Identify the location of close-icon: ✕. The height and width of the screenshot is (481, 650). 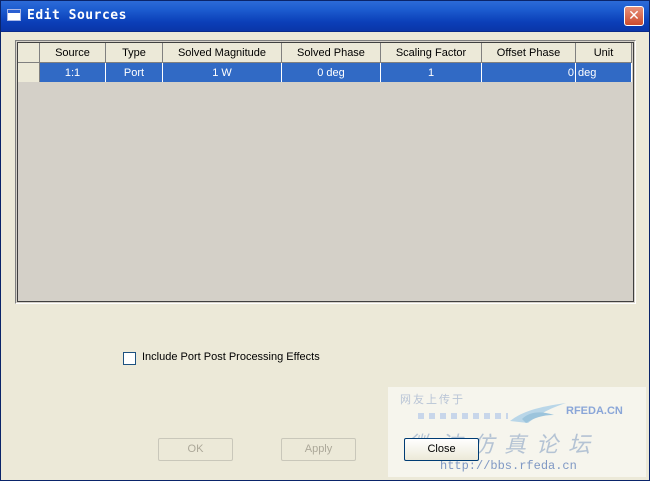
(634, 16).